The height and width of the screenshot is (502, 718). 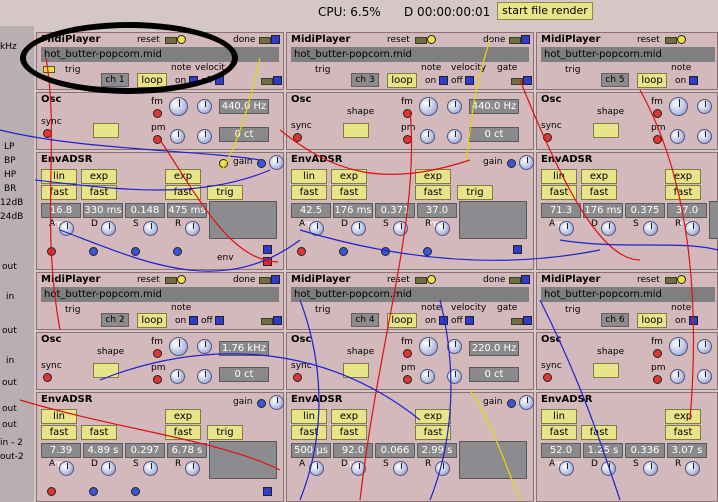 I want to click on channel-button: ch 4, so click(x=365, y=320).